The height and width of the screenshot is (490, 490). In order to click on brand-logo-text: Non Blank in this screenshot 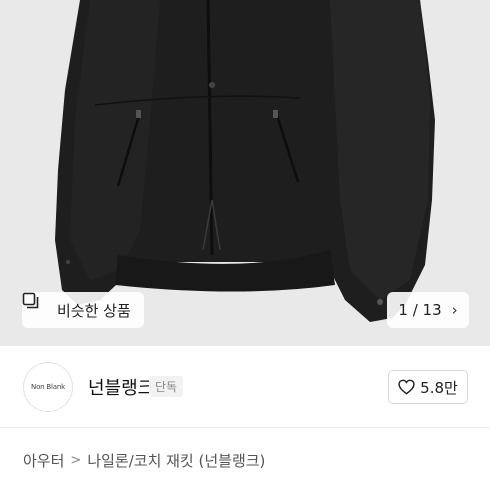, I will do `click(48, 387)`.